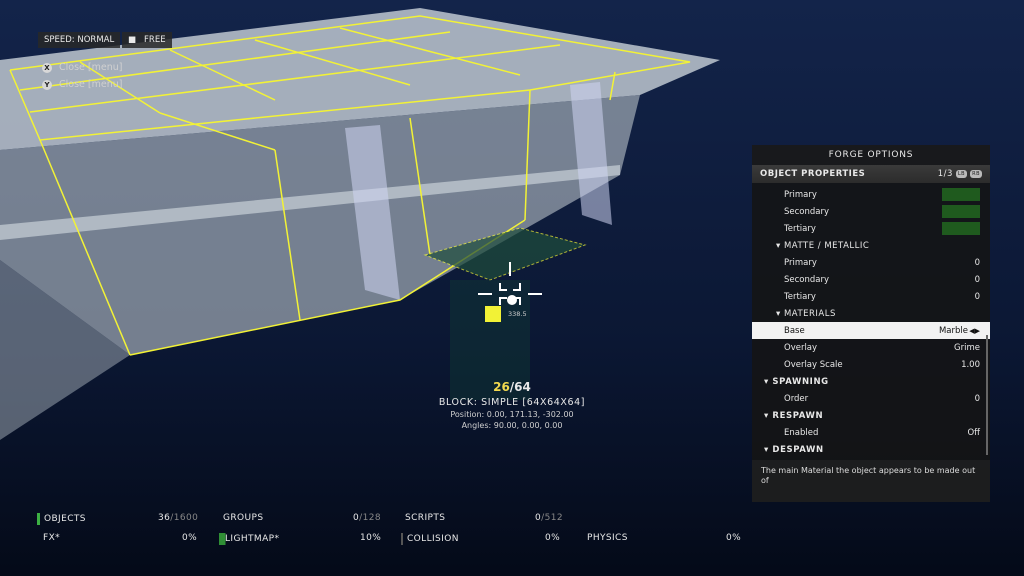 The width and height of the screenshot is (1024, 576). I want to click on stat-groups: GROUPS, so click(243, 518).